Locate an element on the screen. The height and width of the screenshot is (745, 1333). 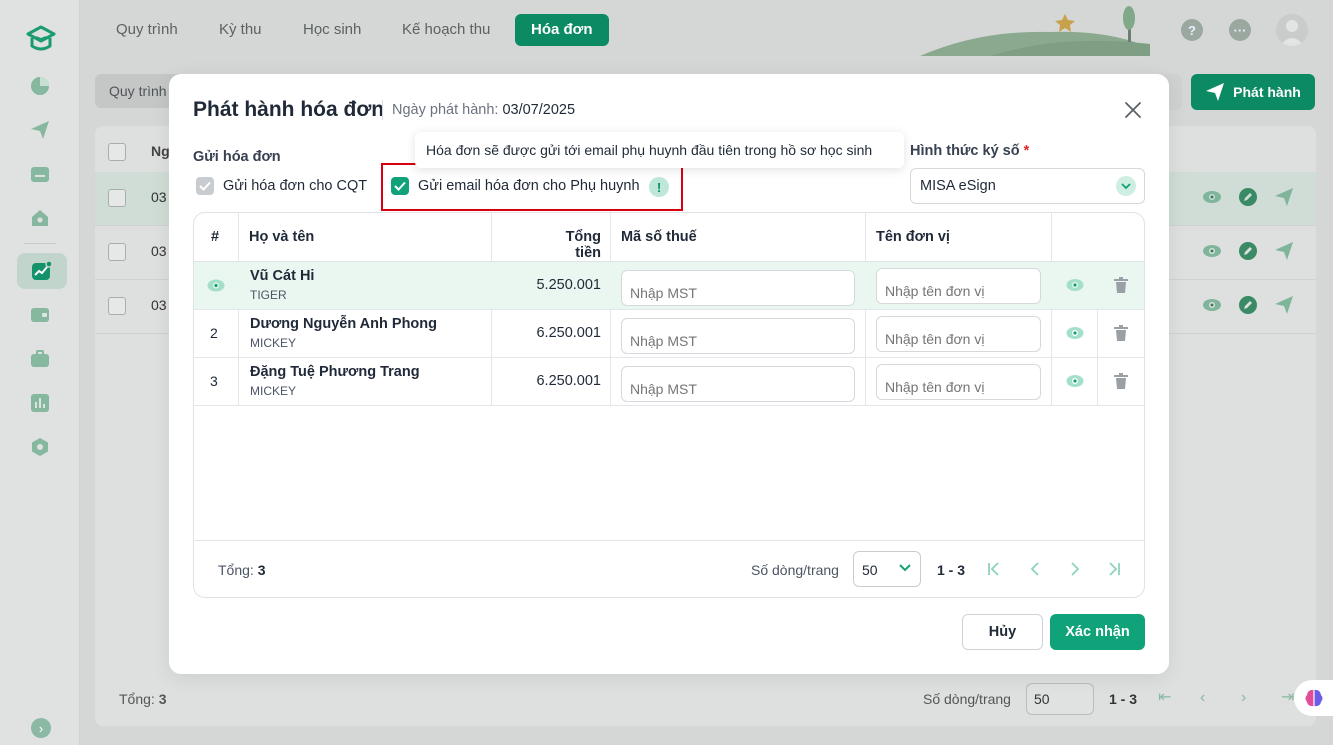
sidebar-item-briefcase is located at coordinates (40, 359).